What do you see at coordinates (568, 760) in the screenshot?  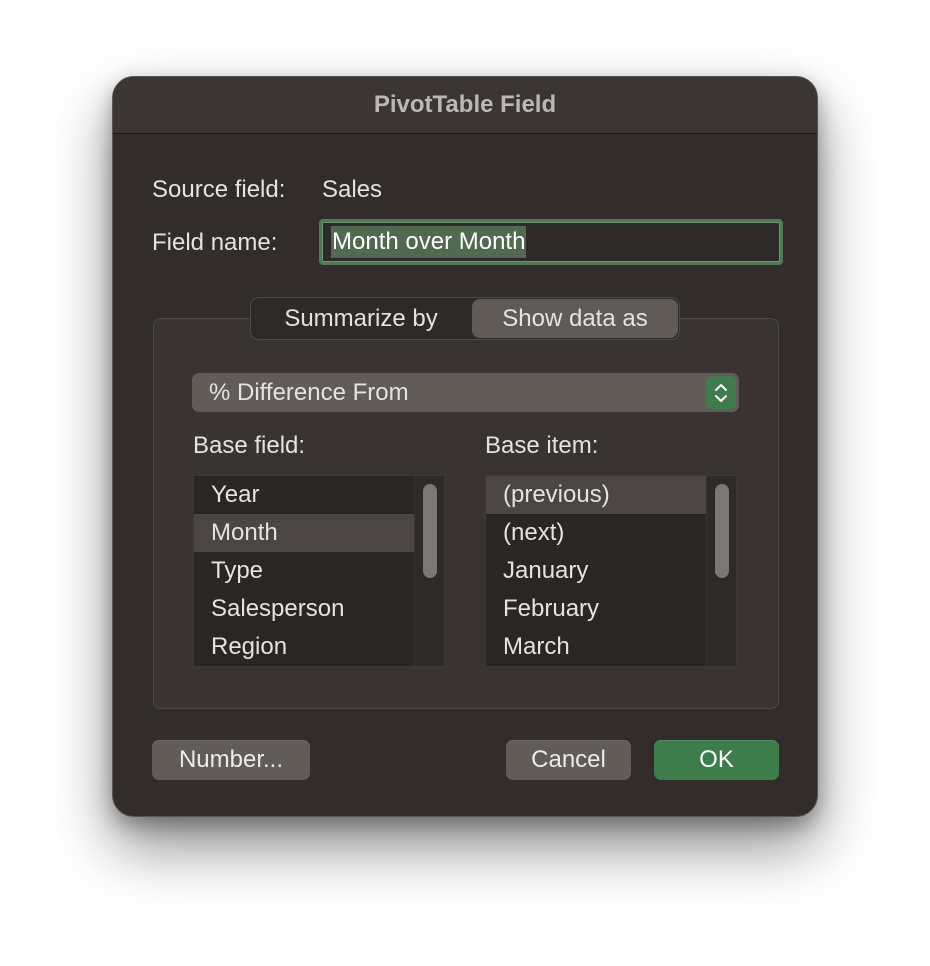 I see `cancel-button: Cancel` at bounding box center [568, 760].